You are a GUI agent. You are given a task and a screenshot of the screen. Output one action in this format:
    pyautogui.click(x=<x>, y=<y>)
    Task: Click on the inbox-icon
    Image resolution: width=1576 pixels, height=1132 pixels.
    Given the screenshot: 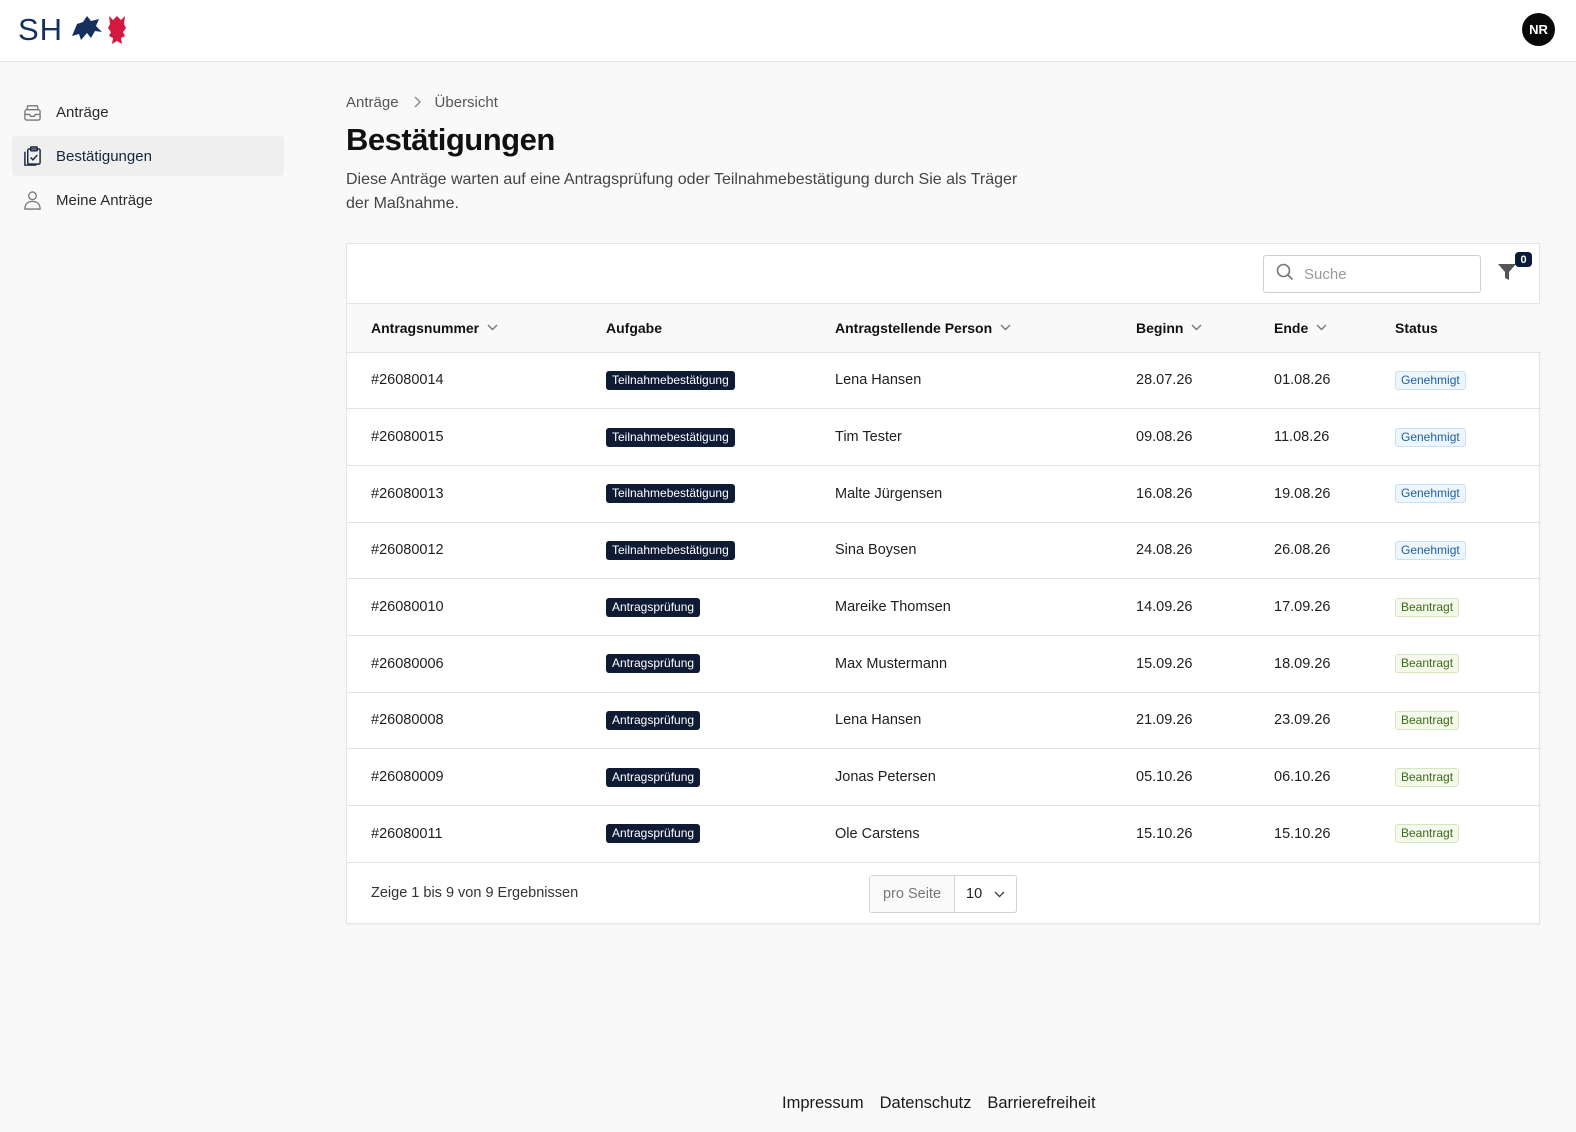 What is the action you would take?
    pyautogui.click(x=32, y=112)
    